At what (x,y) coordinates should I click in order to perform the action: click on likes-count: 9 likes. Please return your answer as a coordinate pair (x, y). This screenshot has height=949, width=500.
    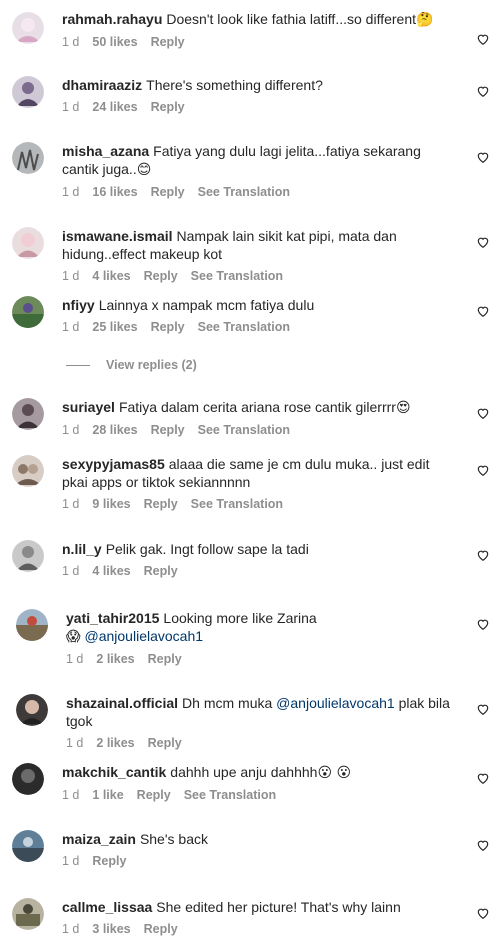
    Looking at the image, I should click on (111, 504).